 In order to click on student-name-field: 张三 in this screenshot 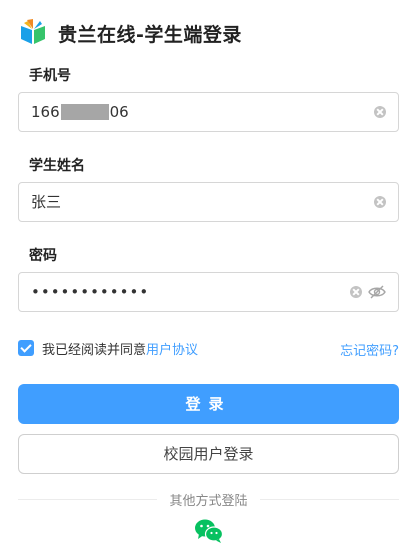, I will do `click(208, 202)`.